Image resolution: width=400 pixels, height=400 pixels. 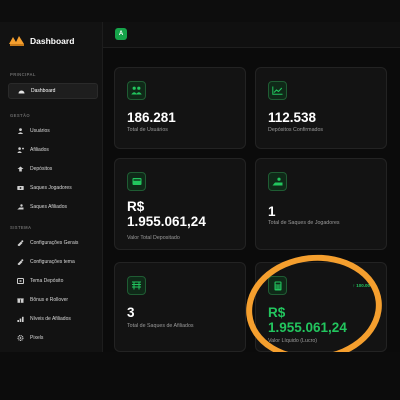 I want to click on levels-icon, so click(x=20, y=319).